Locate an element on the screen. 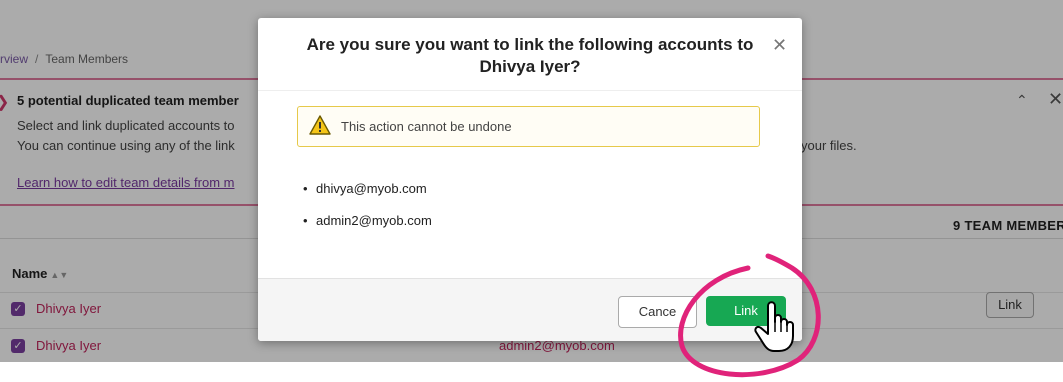 This screenshot has width=1063, height=382. close-icon: ✕ is located at coordinates (779, 45).